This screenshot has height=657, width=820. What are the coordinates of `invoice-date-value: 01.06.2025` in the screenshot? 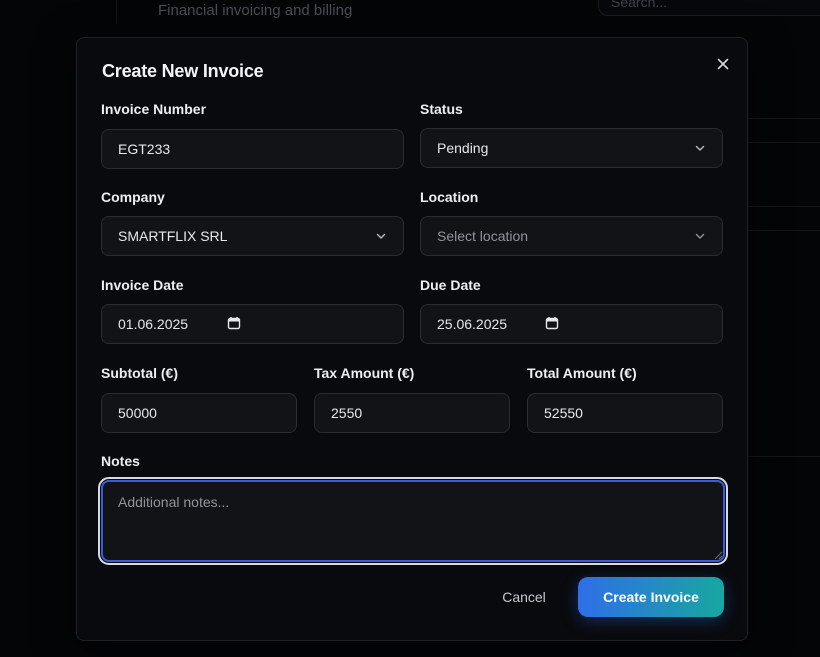 It's located at (153, 324).